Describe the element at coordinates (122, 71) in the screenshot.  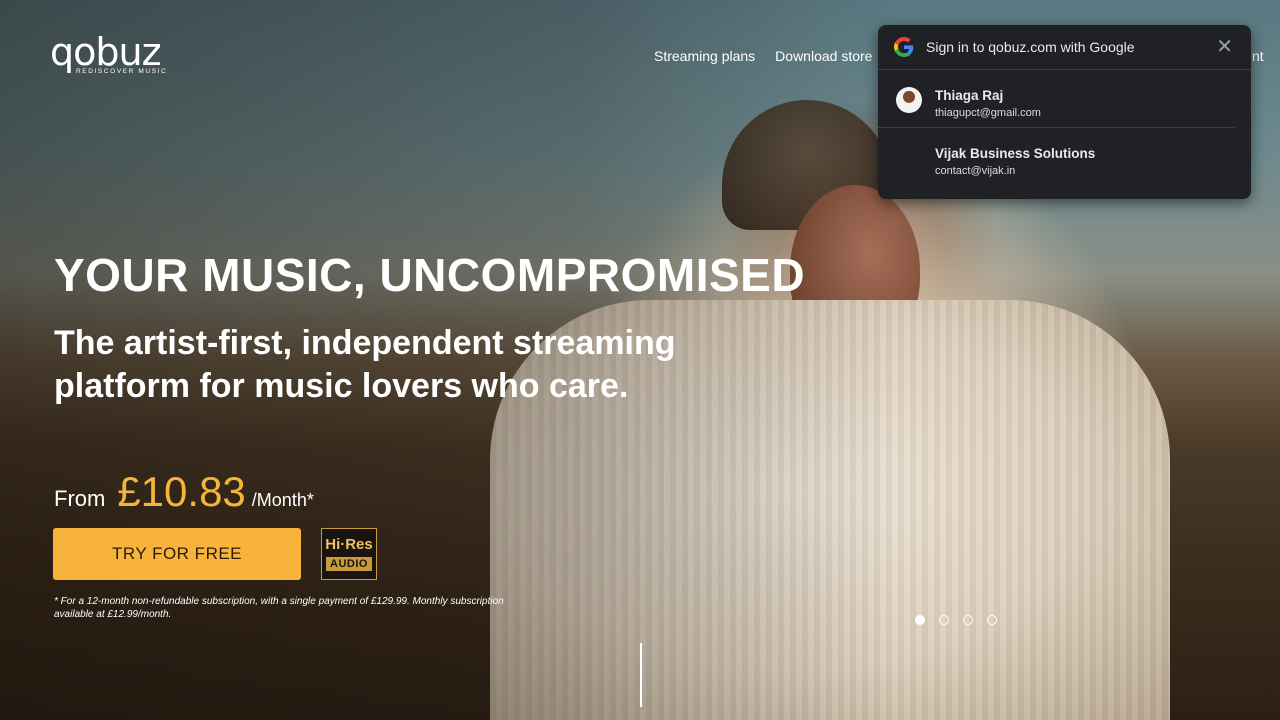
I see `logo-tagline: REDISCOVER MUSIC` at that location.